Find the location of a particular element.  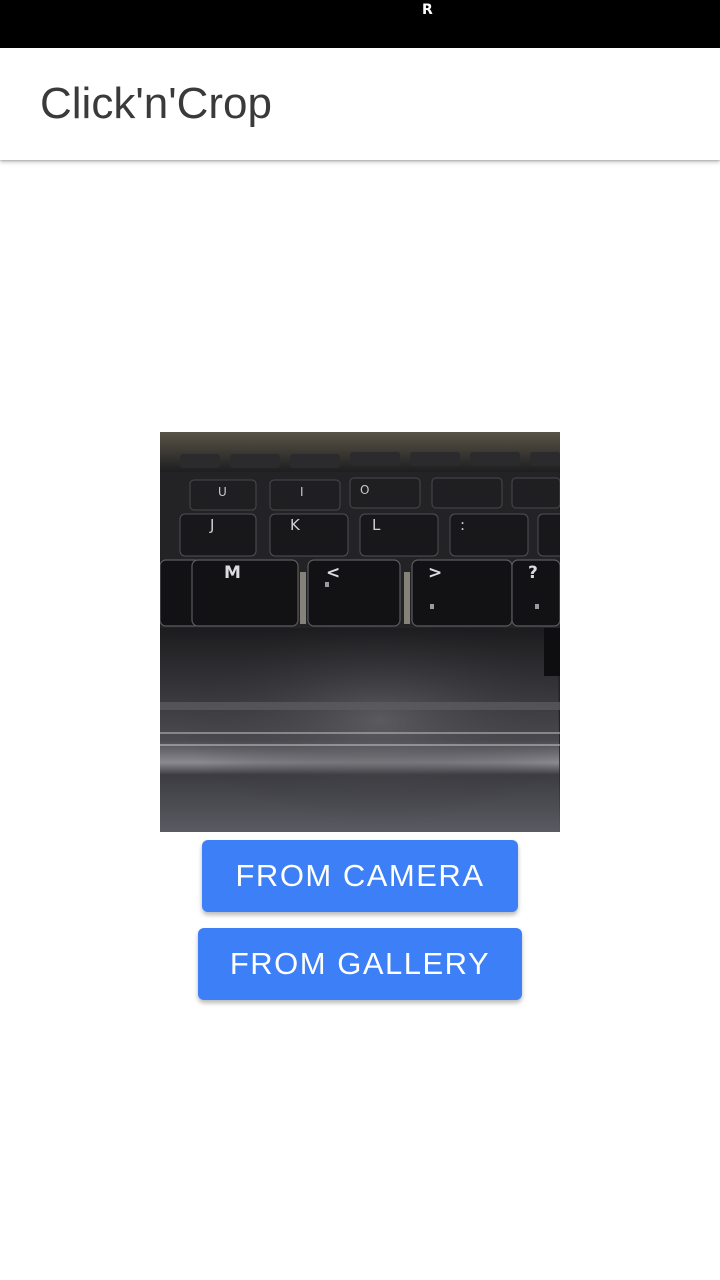

key-label: I is located at coordinates (302, 492).